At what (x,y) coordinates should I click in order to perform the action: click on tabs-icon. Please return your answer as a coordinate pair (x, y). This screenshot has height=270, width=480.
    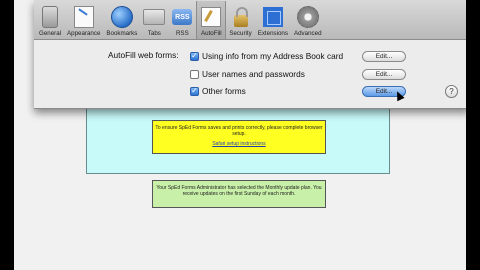
    Looking at the image, I should click on (154, 17).